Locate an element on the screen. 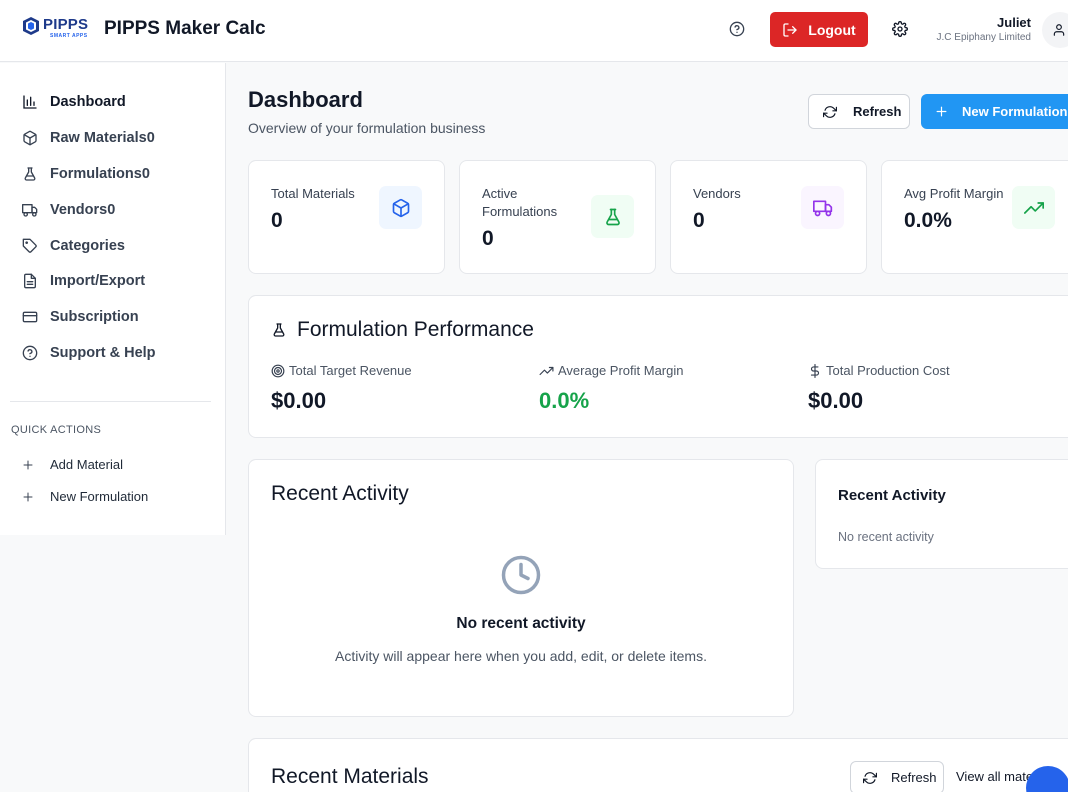  recent-activity-side-card: Recent Activity No recent activity is located at coordinates (941, 514).